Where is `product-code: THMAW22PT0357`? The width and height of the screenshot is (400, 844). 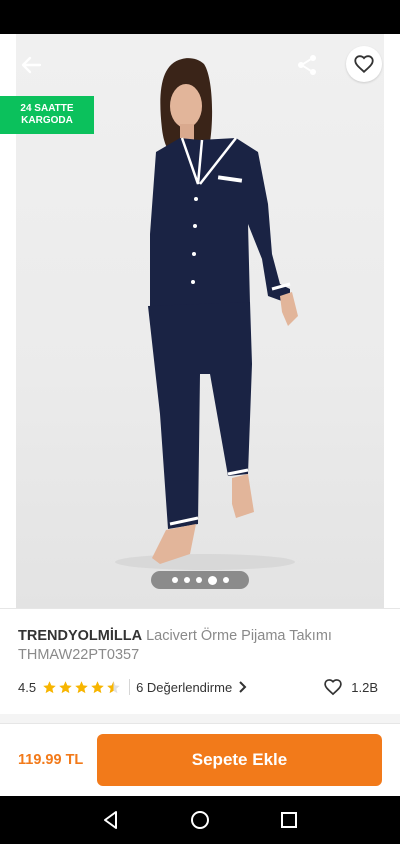 product-code: THMAW22PT0357 is located at coordinates (79, 655).